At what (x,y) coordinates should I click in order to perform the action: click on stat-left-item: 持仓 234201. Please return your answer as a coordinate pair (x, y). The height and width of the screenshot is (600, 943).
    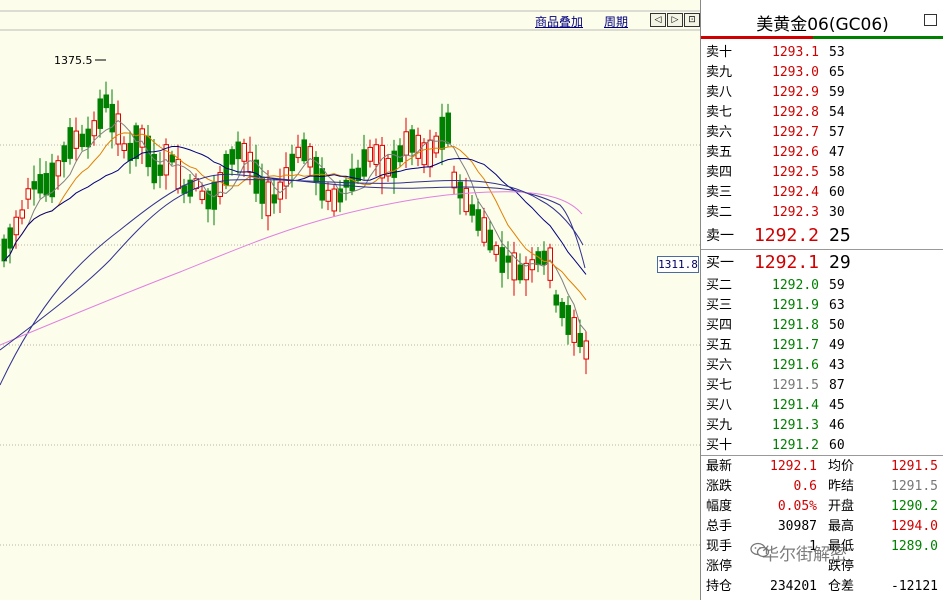
    Looking at the image, I should click on (761, 587).